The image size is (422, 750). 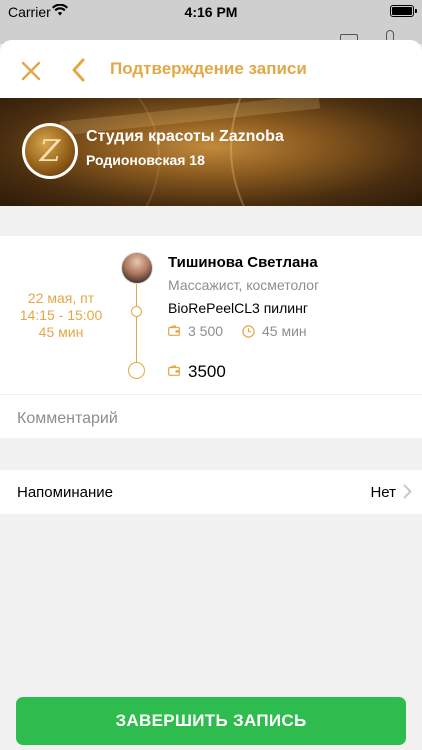 I want to click on booking-datetime: 22 мая, пт 14:15 - 15:00 45 мин, so click(x=61, y=315).